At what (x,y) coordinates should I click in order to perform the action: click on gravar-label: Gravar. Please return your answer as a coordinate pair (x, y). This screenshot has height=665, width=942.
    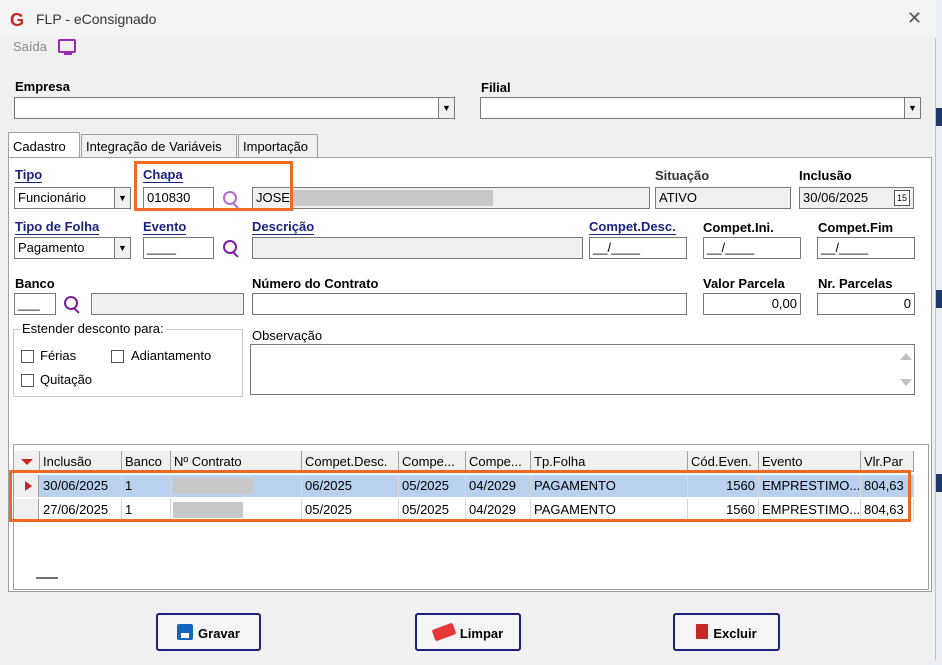
    Looking at the image, I should click on (219, 634).